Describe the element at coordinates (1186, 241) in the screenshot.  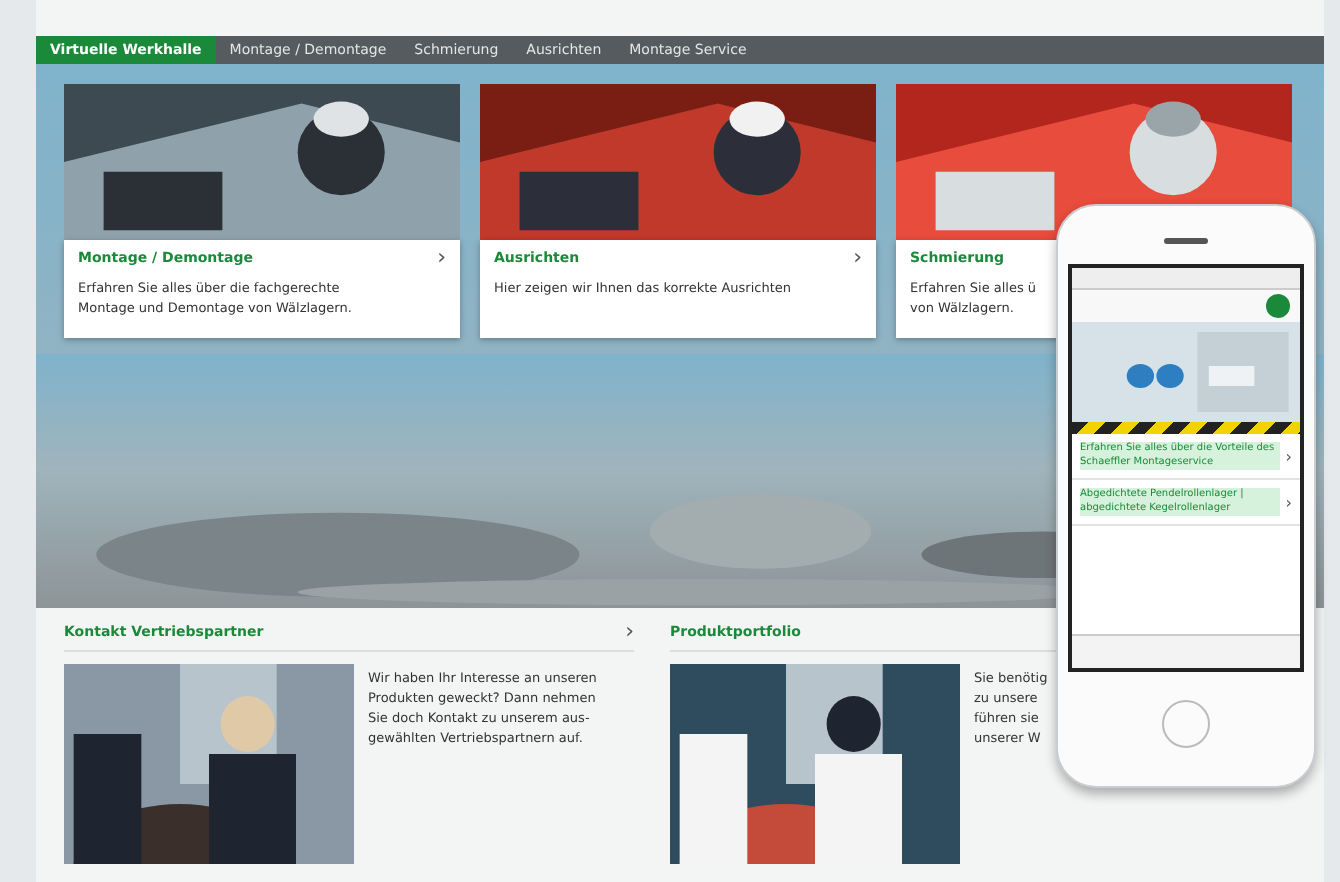
I see `speaker-icon` at that location.